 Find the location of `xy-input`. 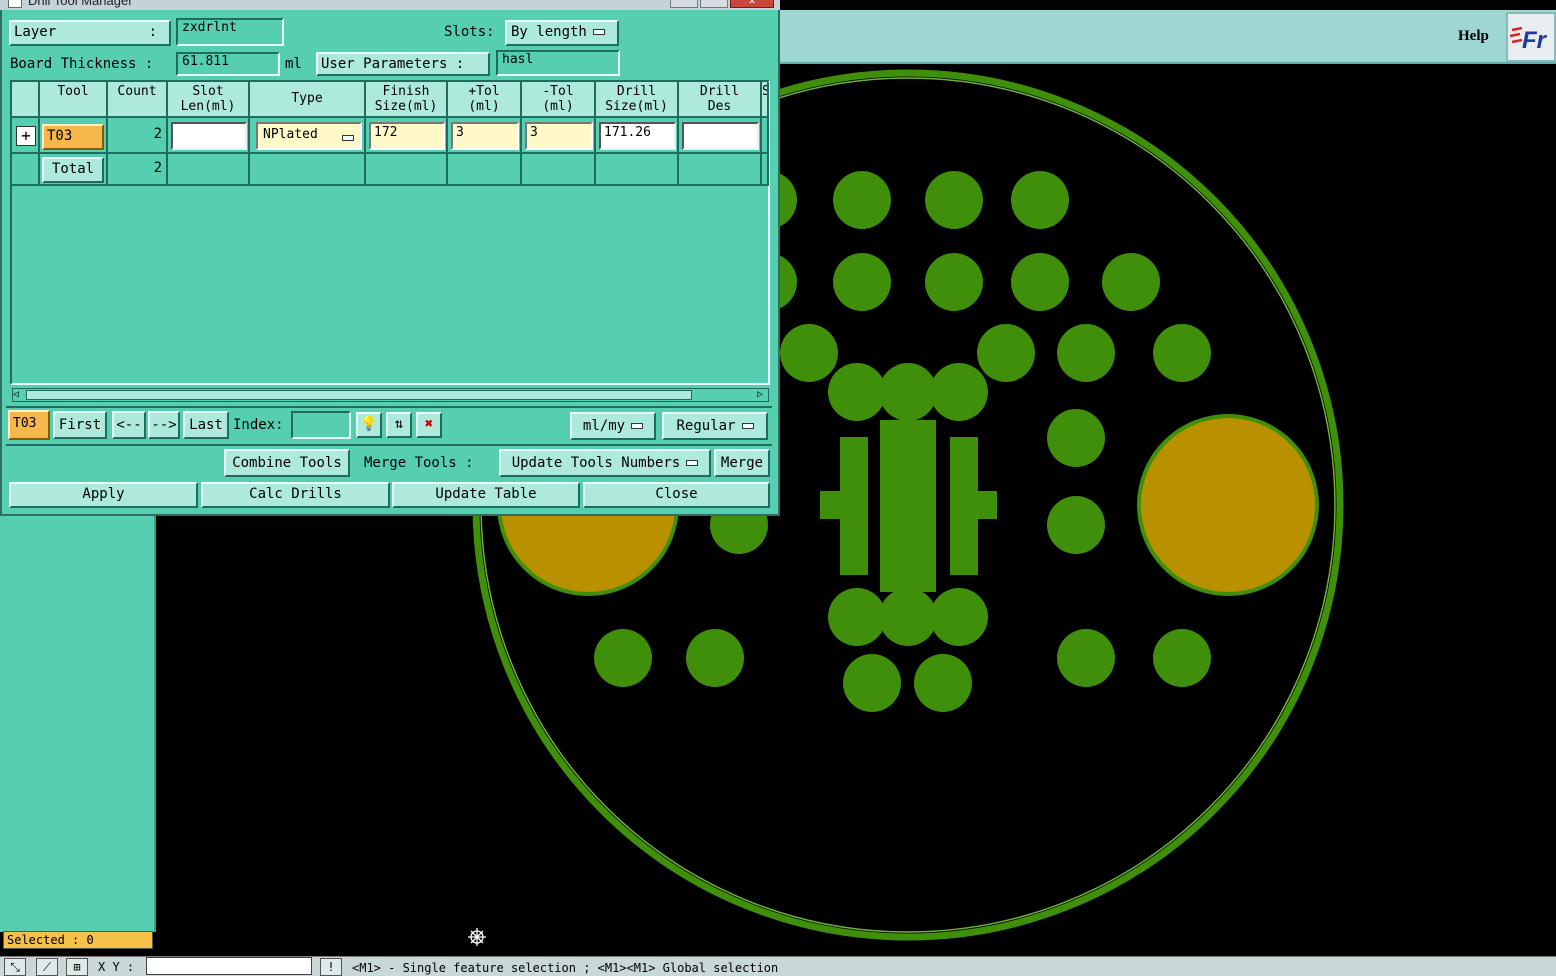

xy-input is located at coordinates (229, 966).